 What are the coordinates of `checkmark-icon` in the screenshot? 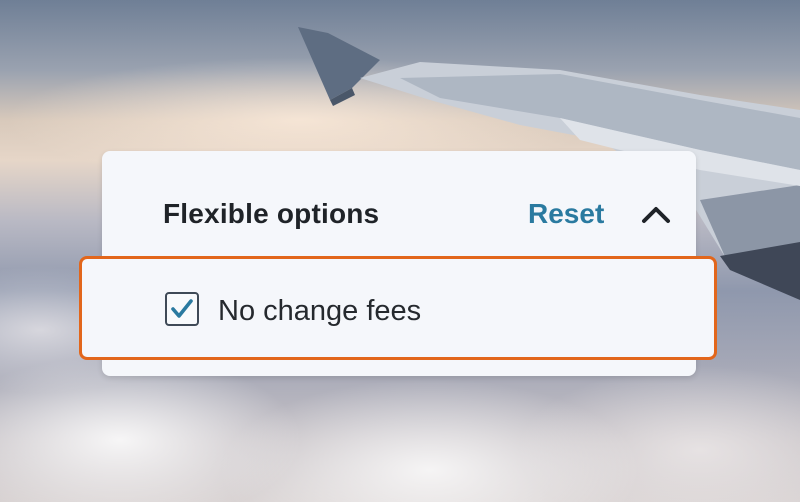 It's located at (182, 308).